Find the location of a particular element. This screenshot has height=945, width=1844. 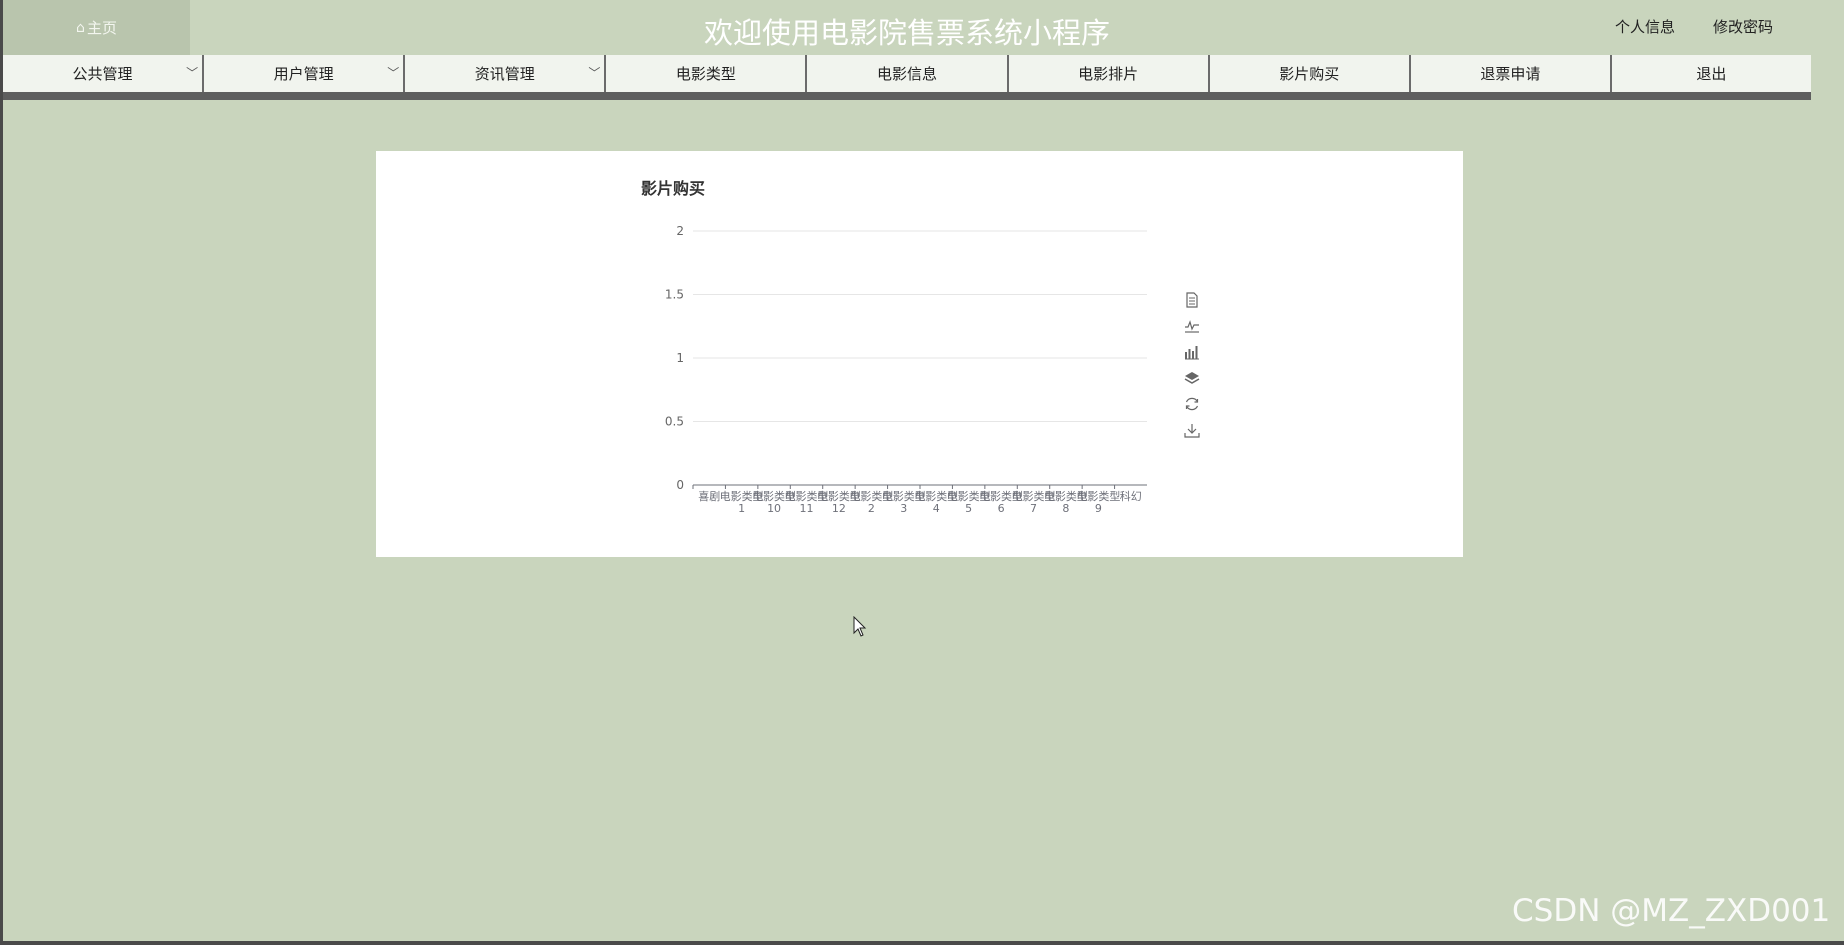

nav-label: 电影排片 is located at coordinates (1108, 74).